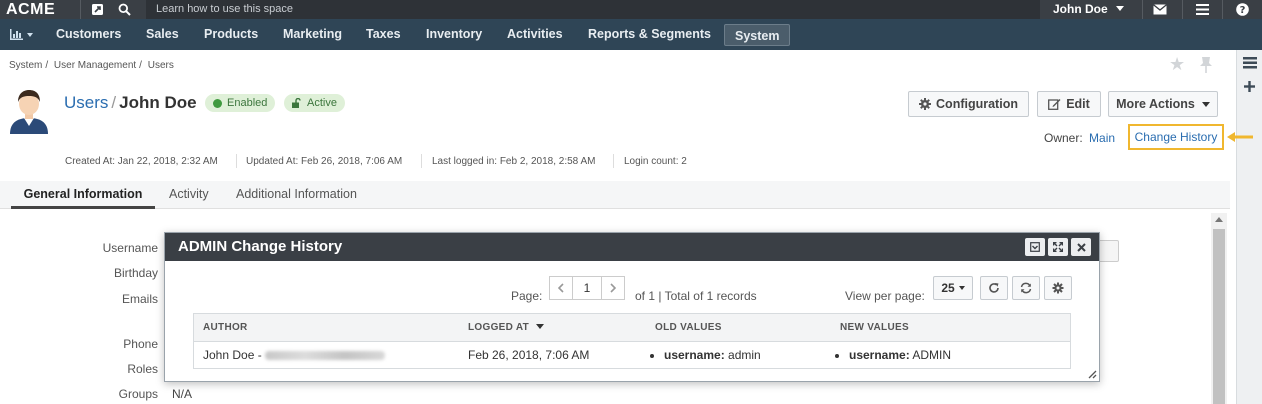 The image size is (1262, 404). Describe the element at coordinates (1160, 9) in the screenshot. I see `mail-icon` at that location.